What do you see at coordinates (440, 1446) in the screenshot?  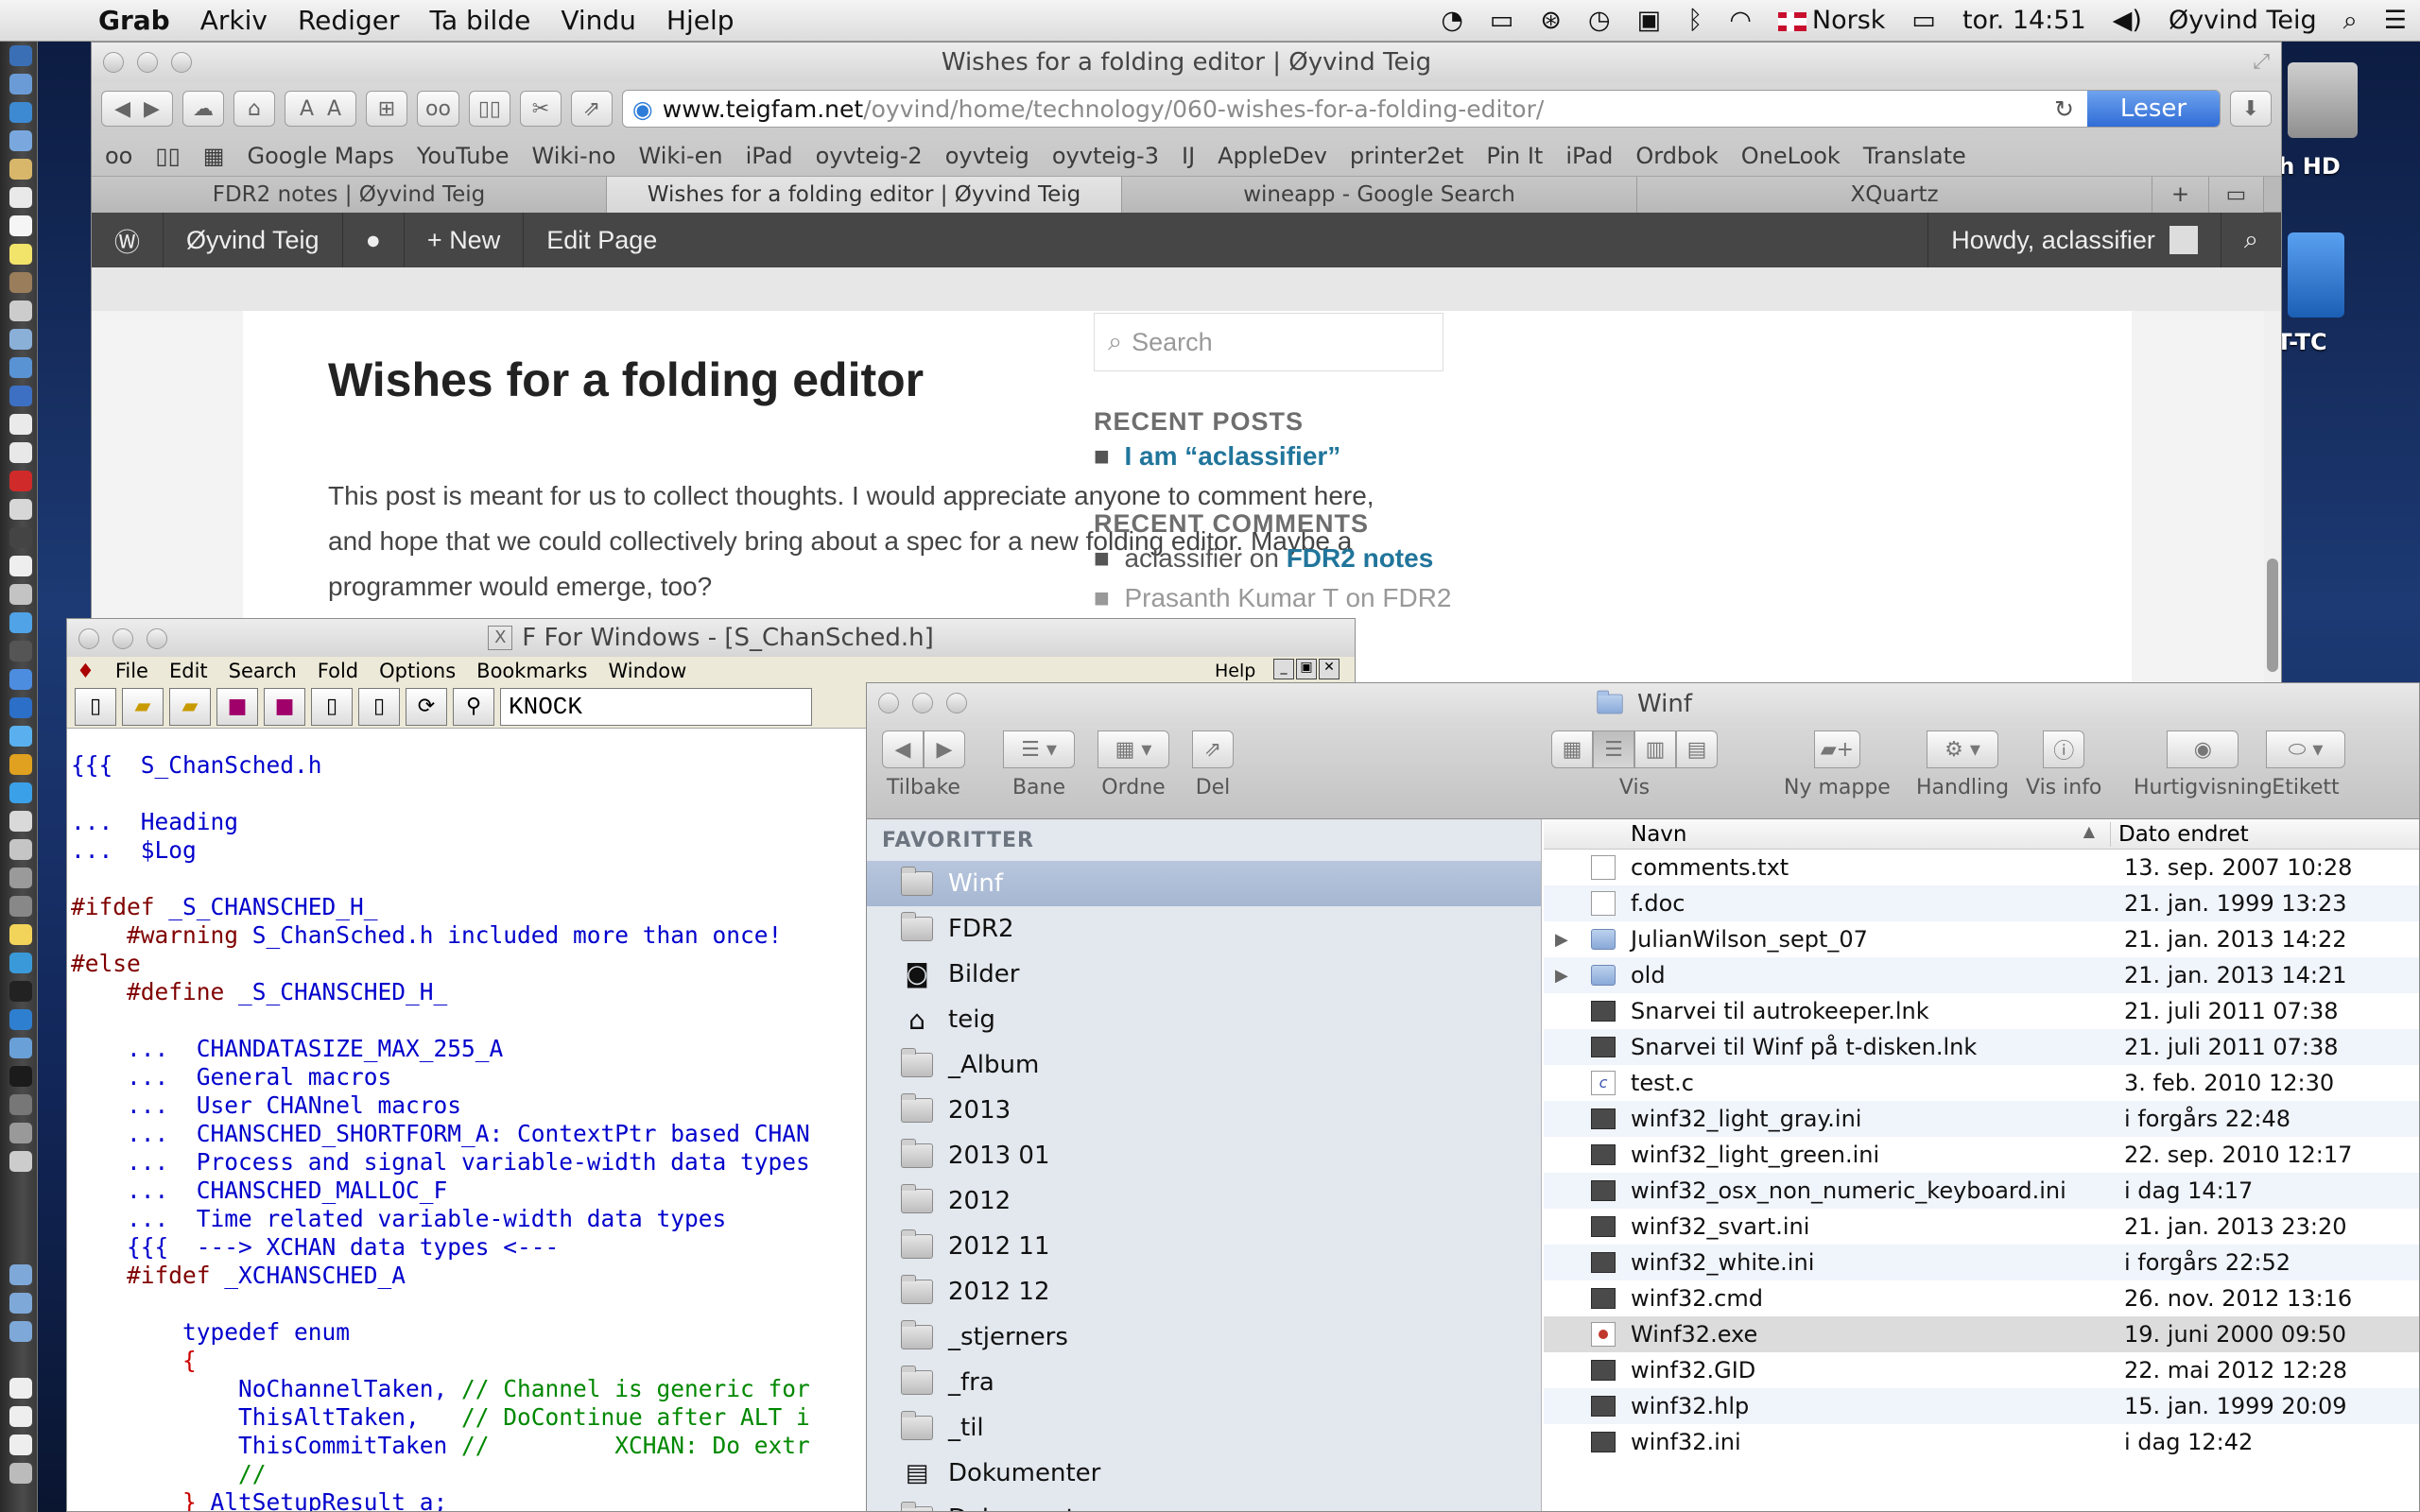 I see `code-line: ThisCommitTaken // XCHAN: Do extr` at bounding box center [440, 1446].